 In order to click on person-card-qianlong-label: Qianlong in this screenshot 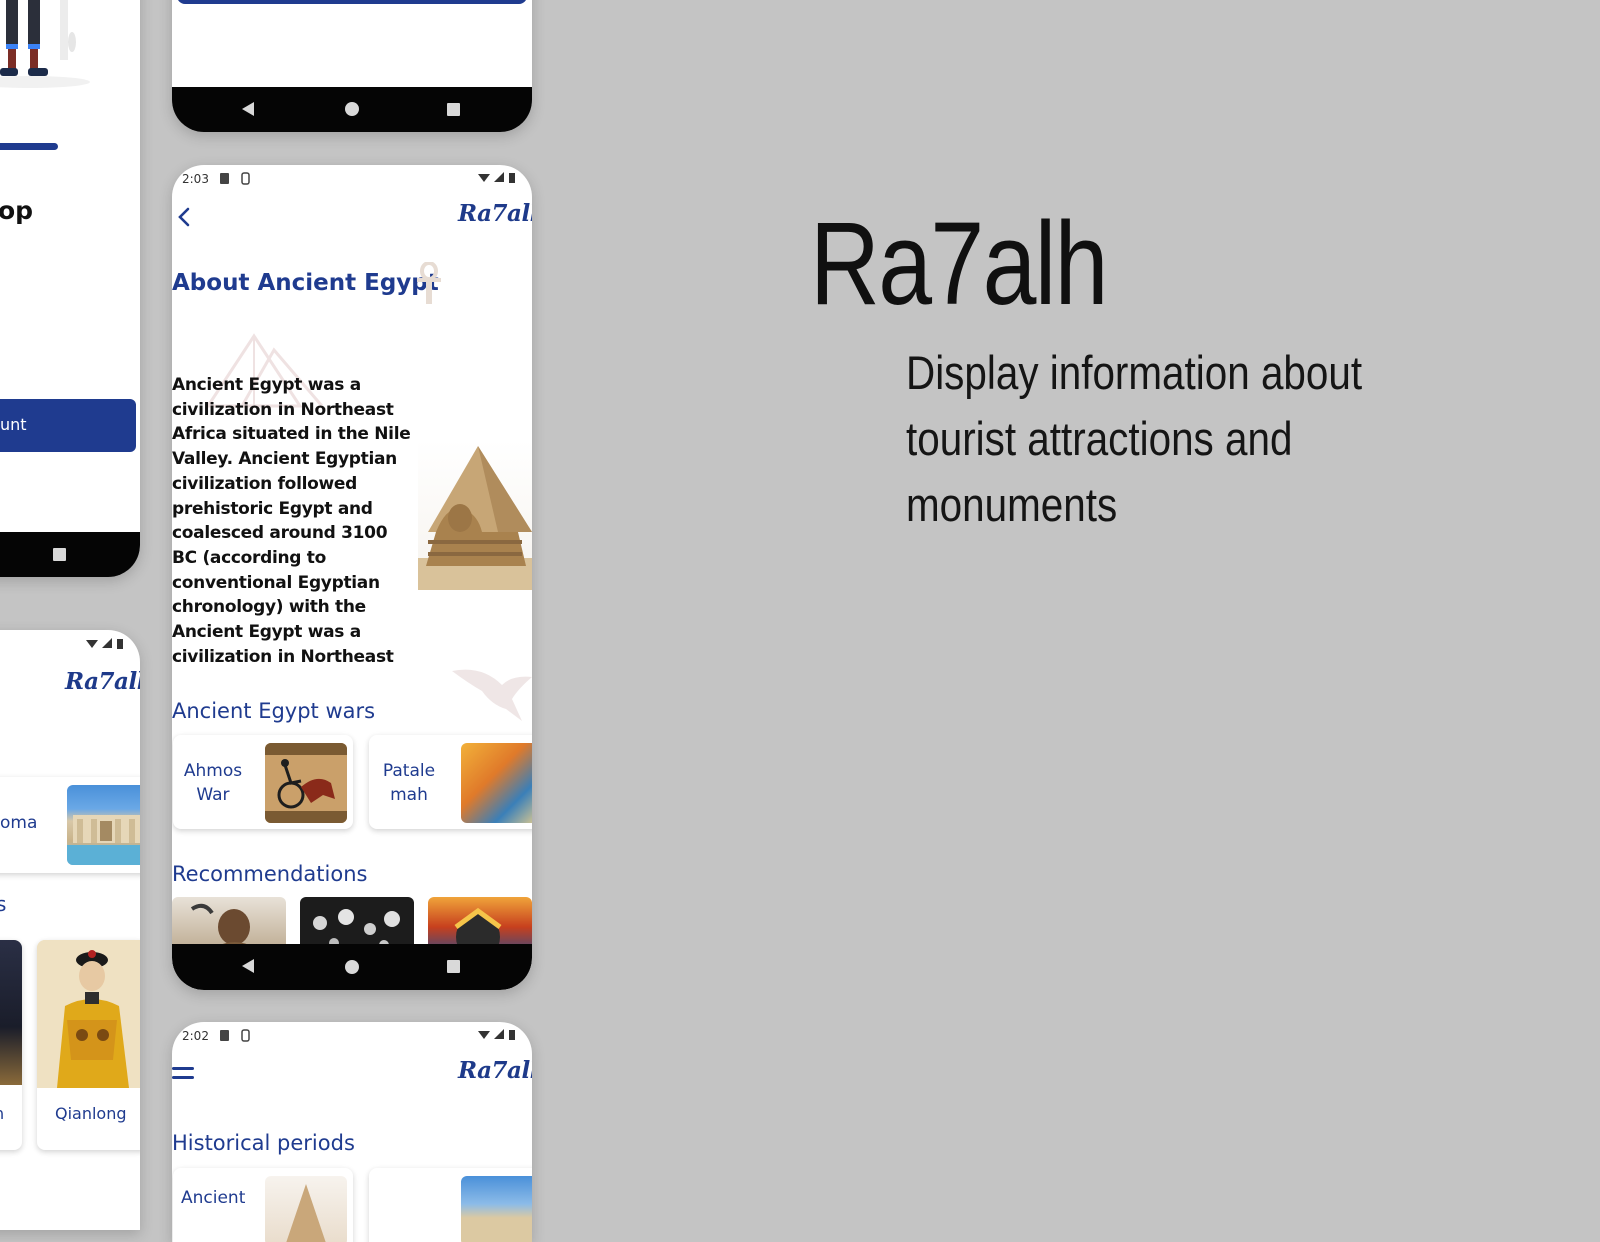, I will do `click(91, 1113)`.